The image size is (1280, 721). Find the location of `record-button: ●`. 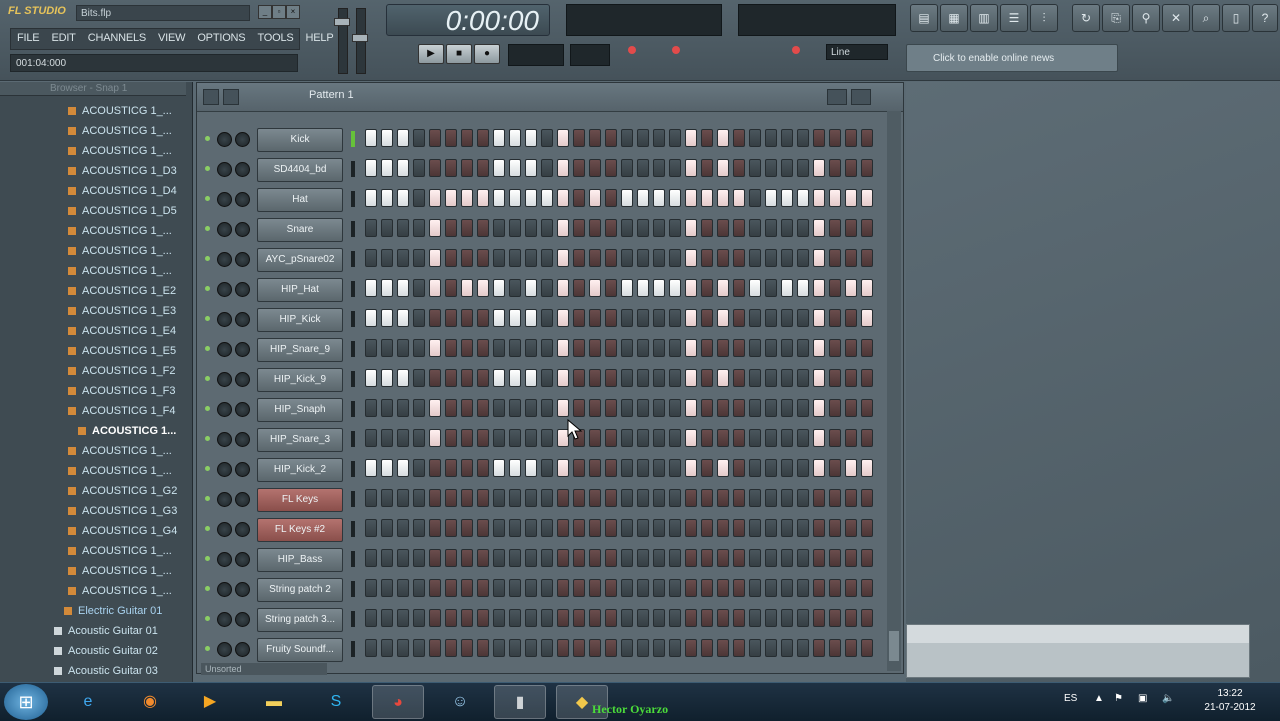

record-button: ● is located at coordinates (487, 54).